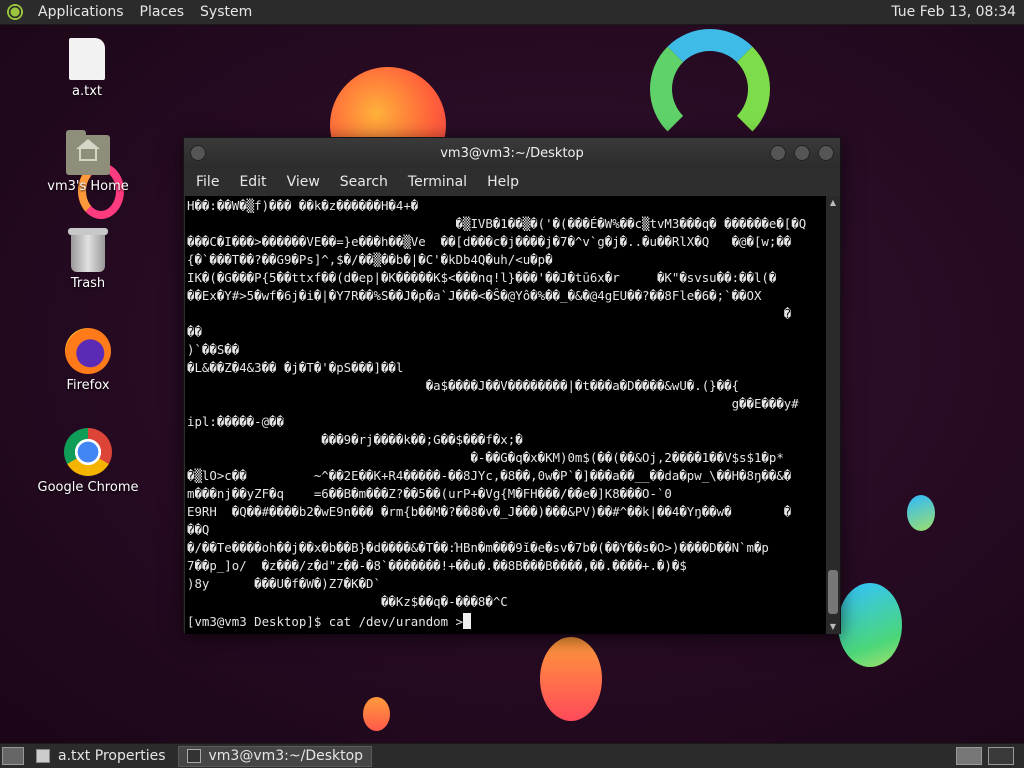 The width and height of the screenshot is (1024, 768). What do you see at coordinates (88, 152) in the screenshot?
I see `home-folder-icon` at bounding box center [88, 152].